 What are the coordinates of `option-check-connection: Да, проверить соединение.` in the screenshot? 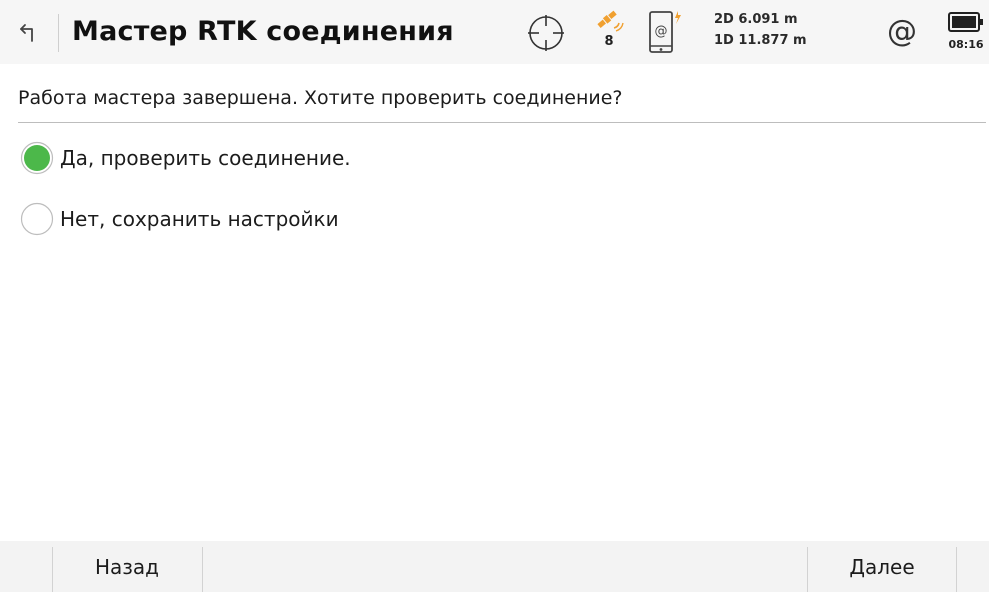 It's located at (185, 158).